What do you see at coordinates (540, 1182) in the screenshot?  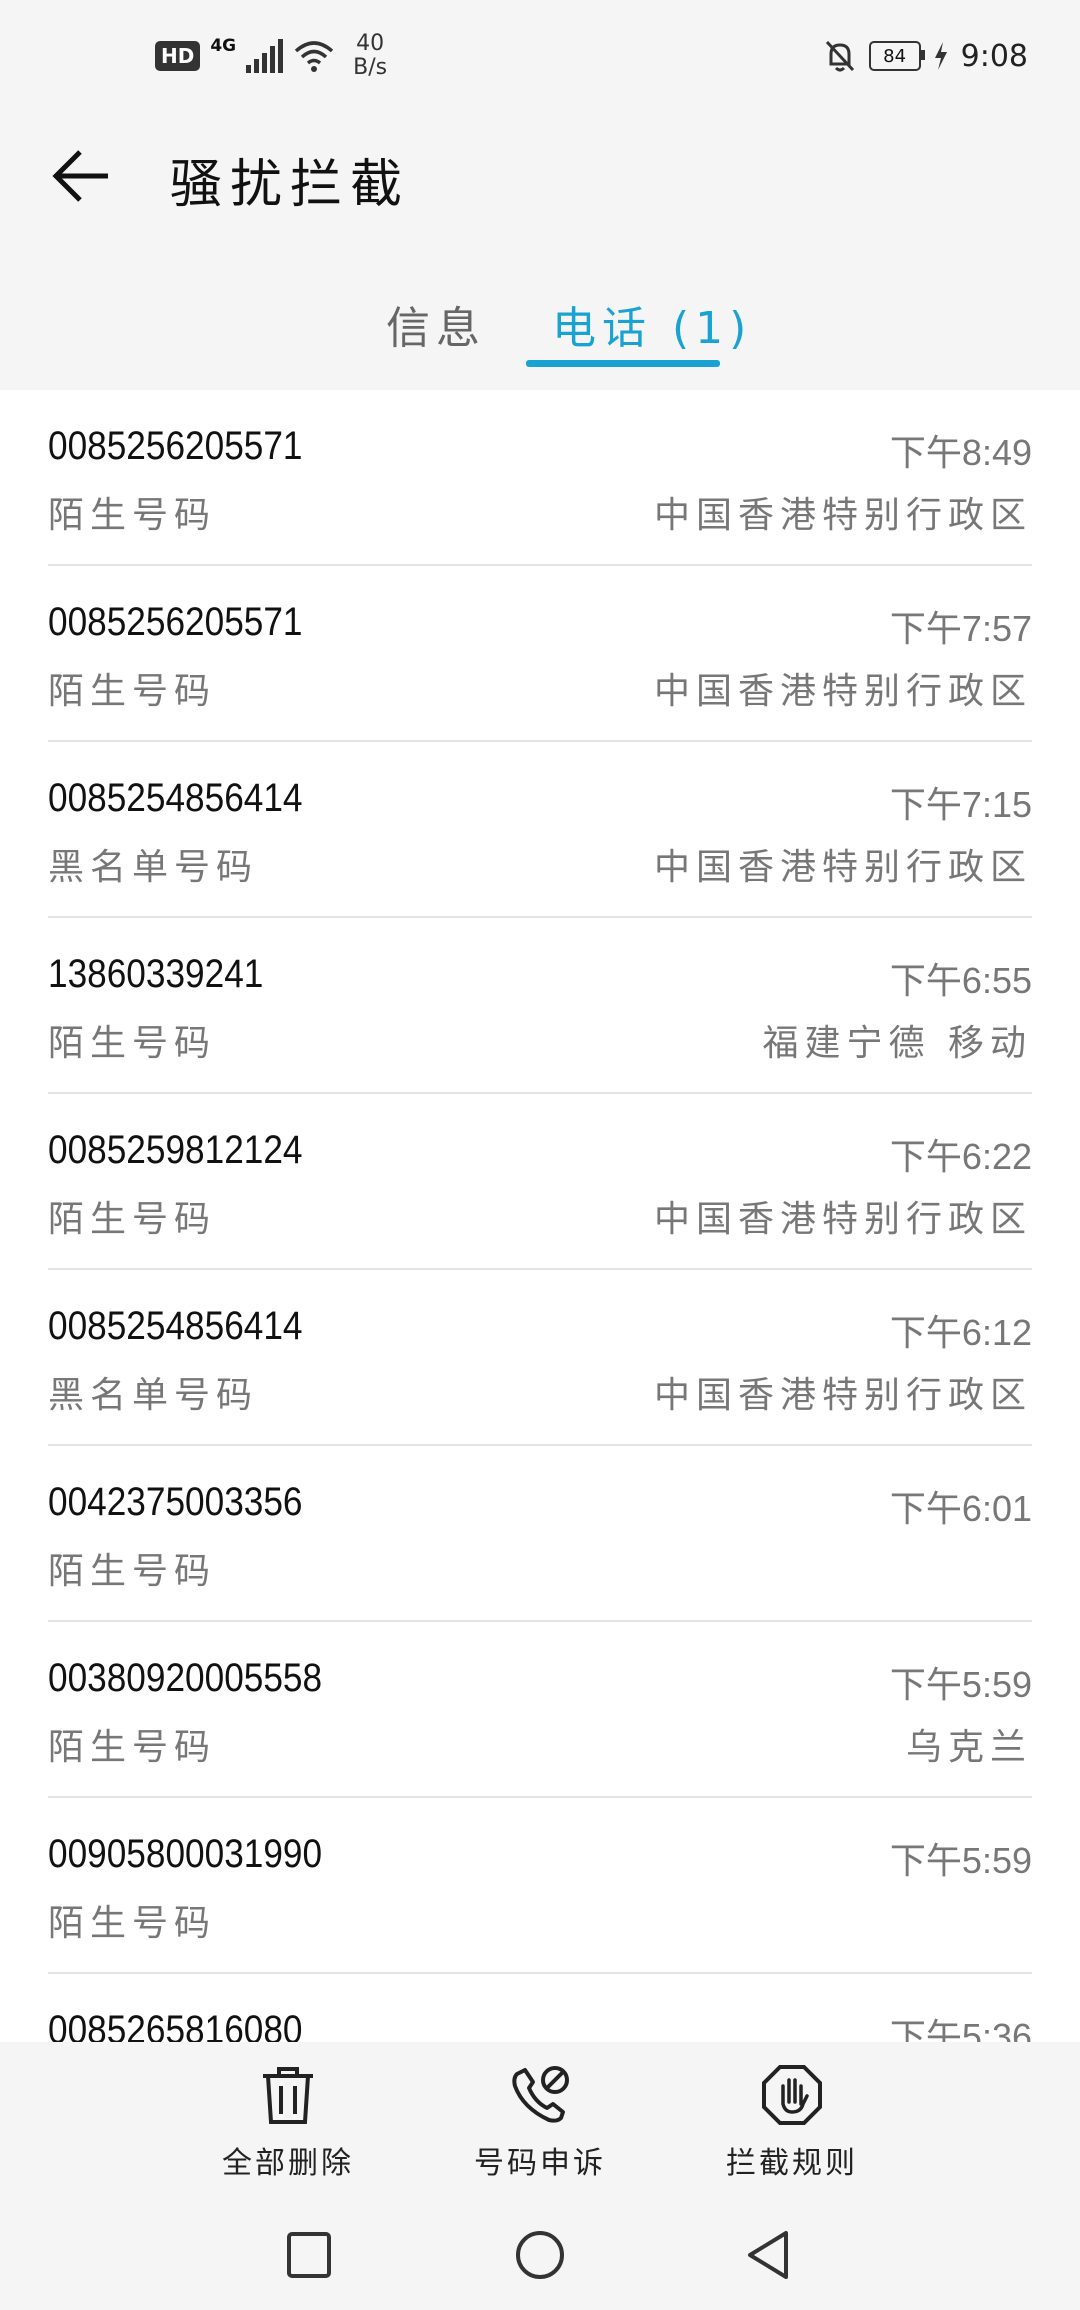 I see `call-row: 0085259812124 下午6:22 陌生号码 中国香港特别行政区` at bounding box center [540, 1182].